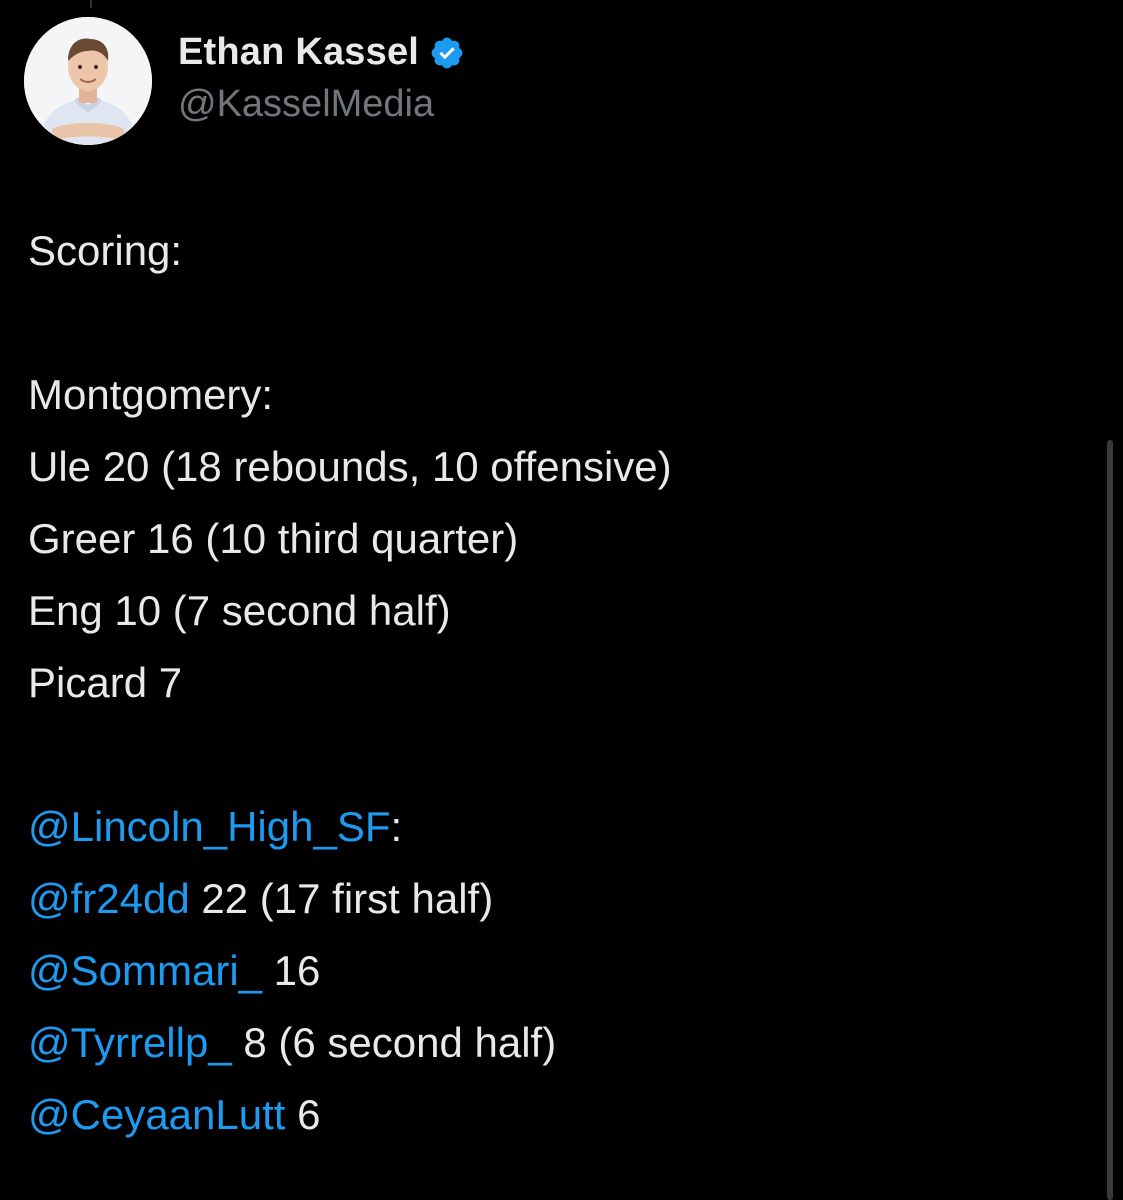 The image size is (1123, 1200). Describe the element at coordinates (558, 1043) in the screenshot. I see `team2-player-line: @Tyrrellp_ 8 (6 second half)` at that location.